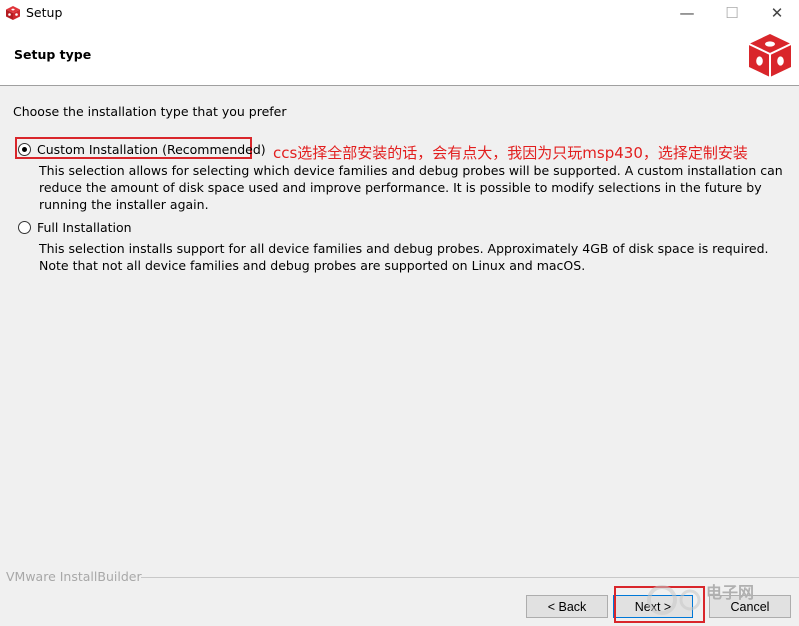 The width and height of the screenshot is (799, 626). I want to click on minimize-icon: —, so click(687, 13).